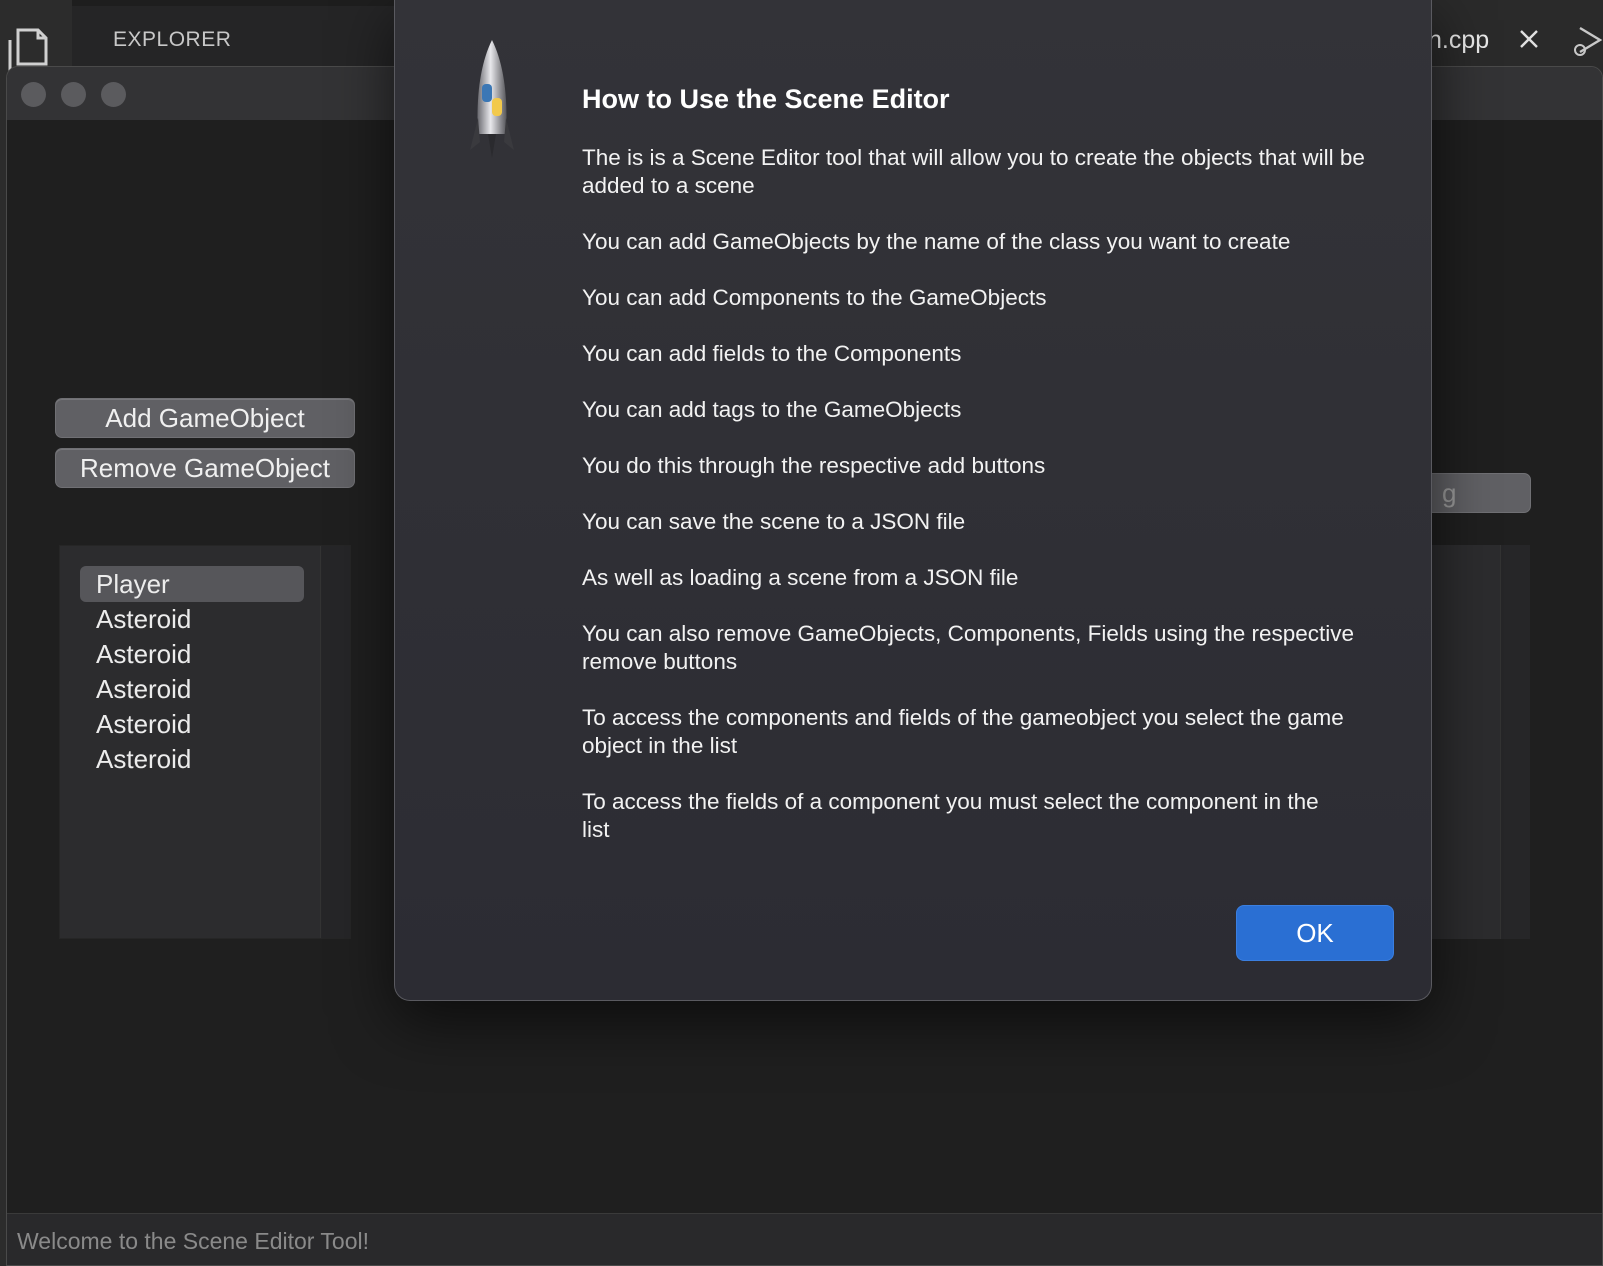 This screenshot has height=1266, width=1603. Describe the element at coordinates (772, 409) in the screenshot. I see `dialog-line: You can add tags to the GameObjects` at that location.